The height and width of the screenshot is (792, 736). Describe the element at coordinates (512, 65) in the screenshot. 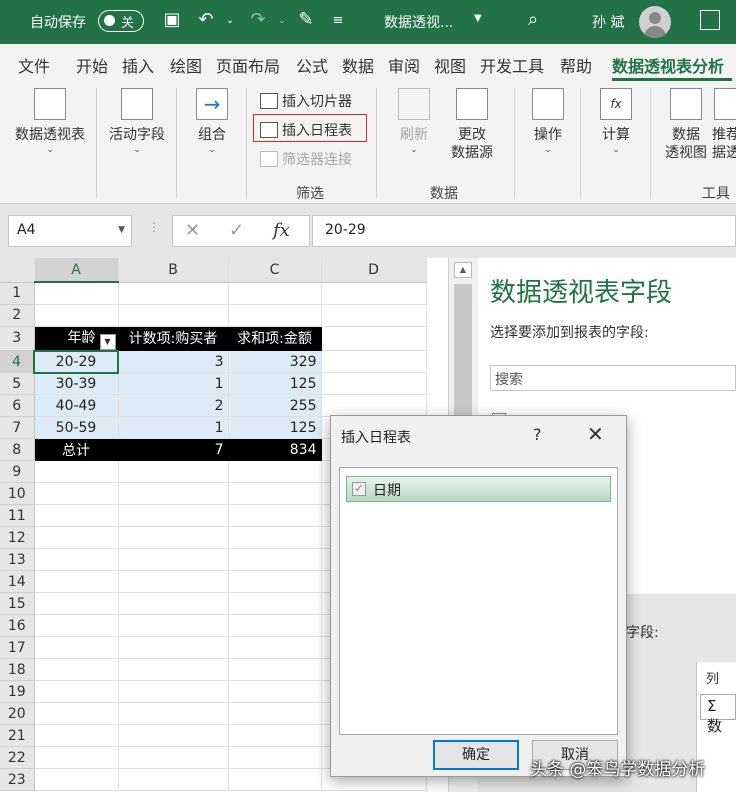

I see `tab-developer: 开发工具` at that location.